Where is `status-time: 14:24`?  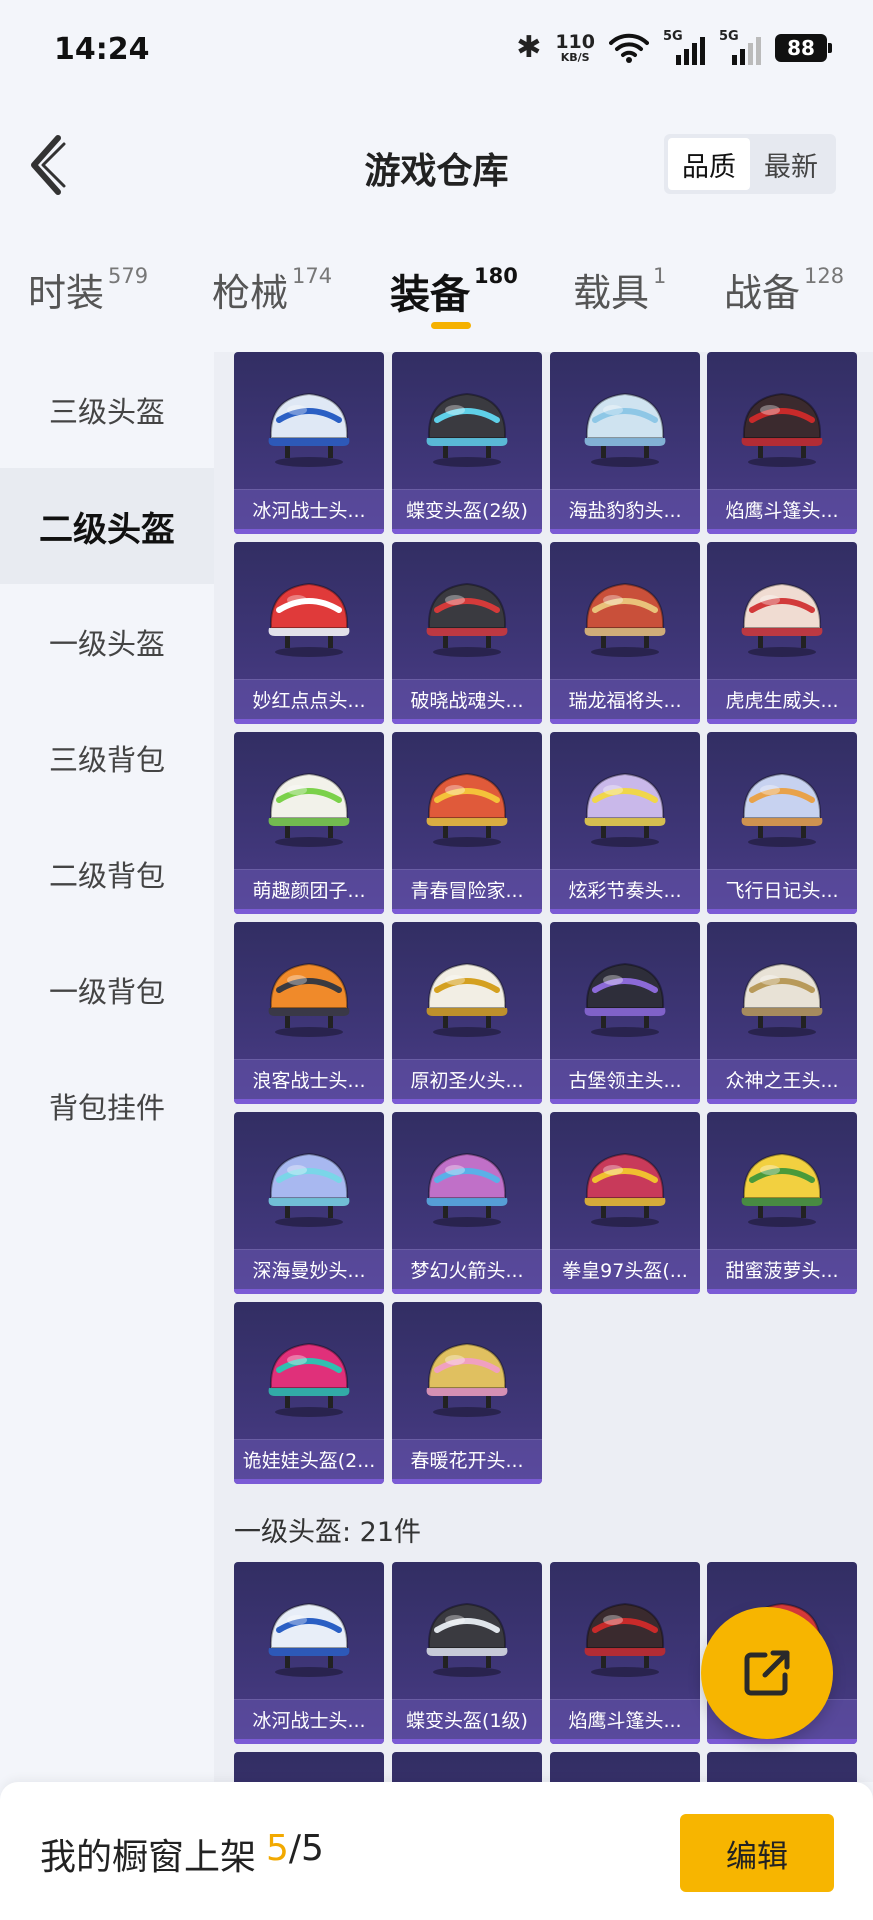
status-time: 14:24 is located at coordinates (102, 49).